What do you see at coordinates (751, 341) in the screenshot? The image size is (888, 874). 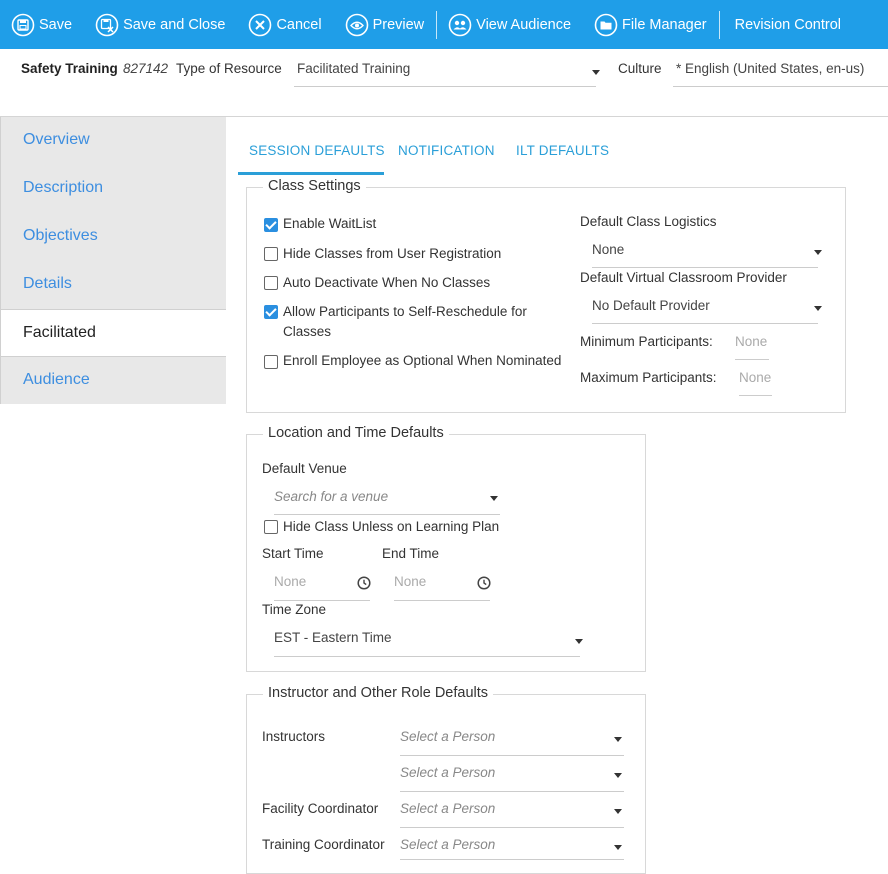 I see `minimum-participants-placeholder: None` at bounding box center [751, 341].